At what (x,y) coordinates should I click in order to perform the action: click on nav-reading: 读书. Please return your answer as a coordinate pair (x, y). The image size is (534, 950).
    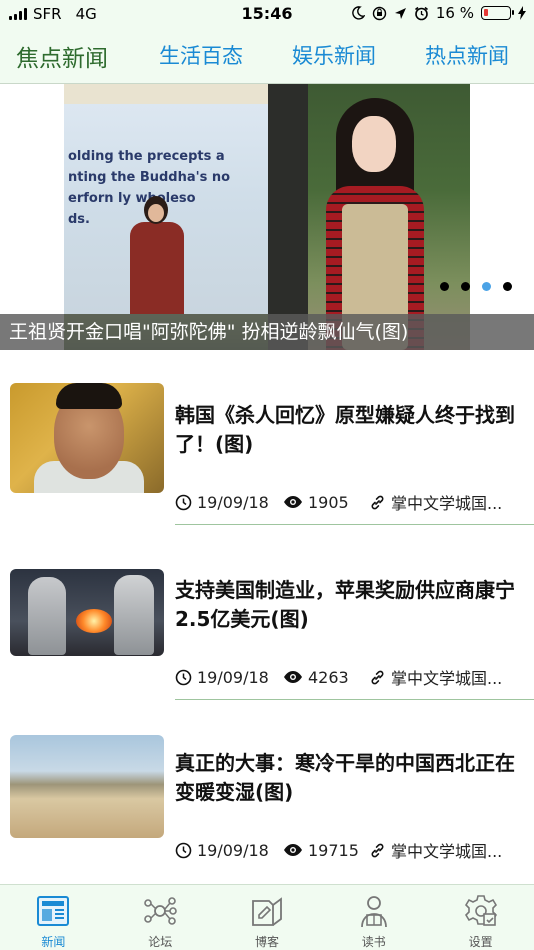
    Looking at the image, I should click on (373, 917).